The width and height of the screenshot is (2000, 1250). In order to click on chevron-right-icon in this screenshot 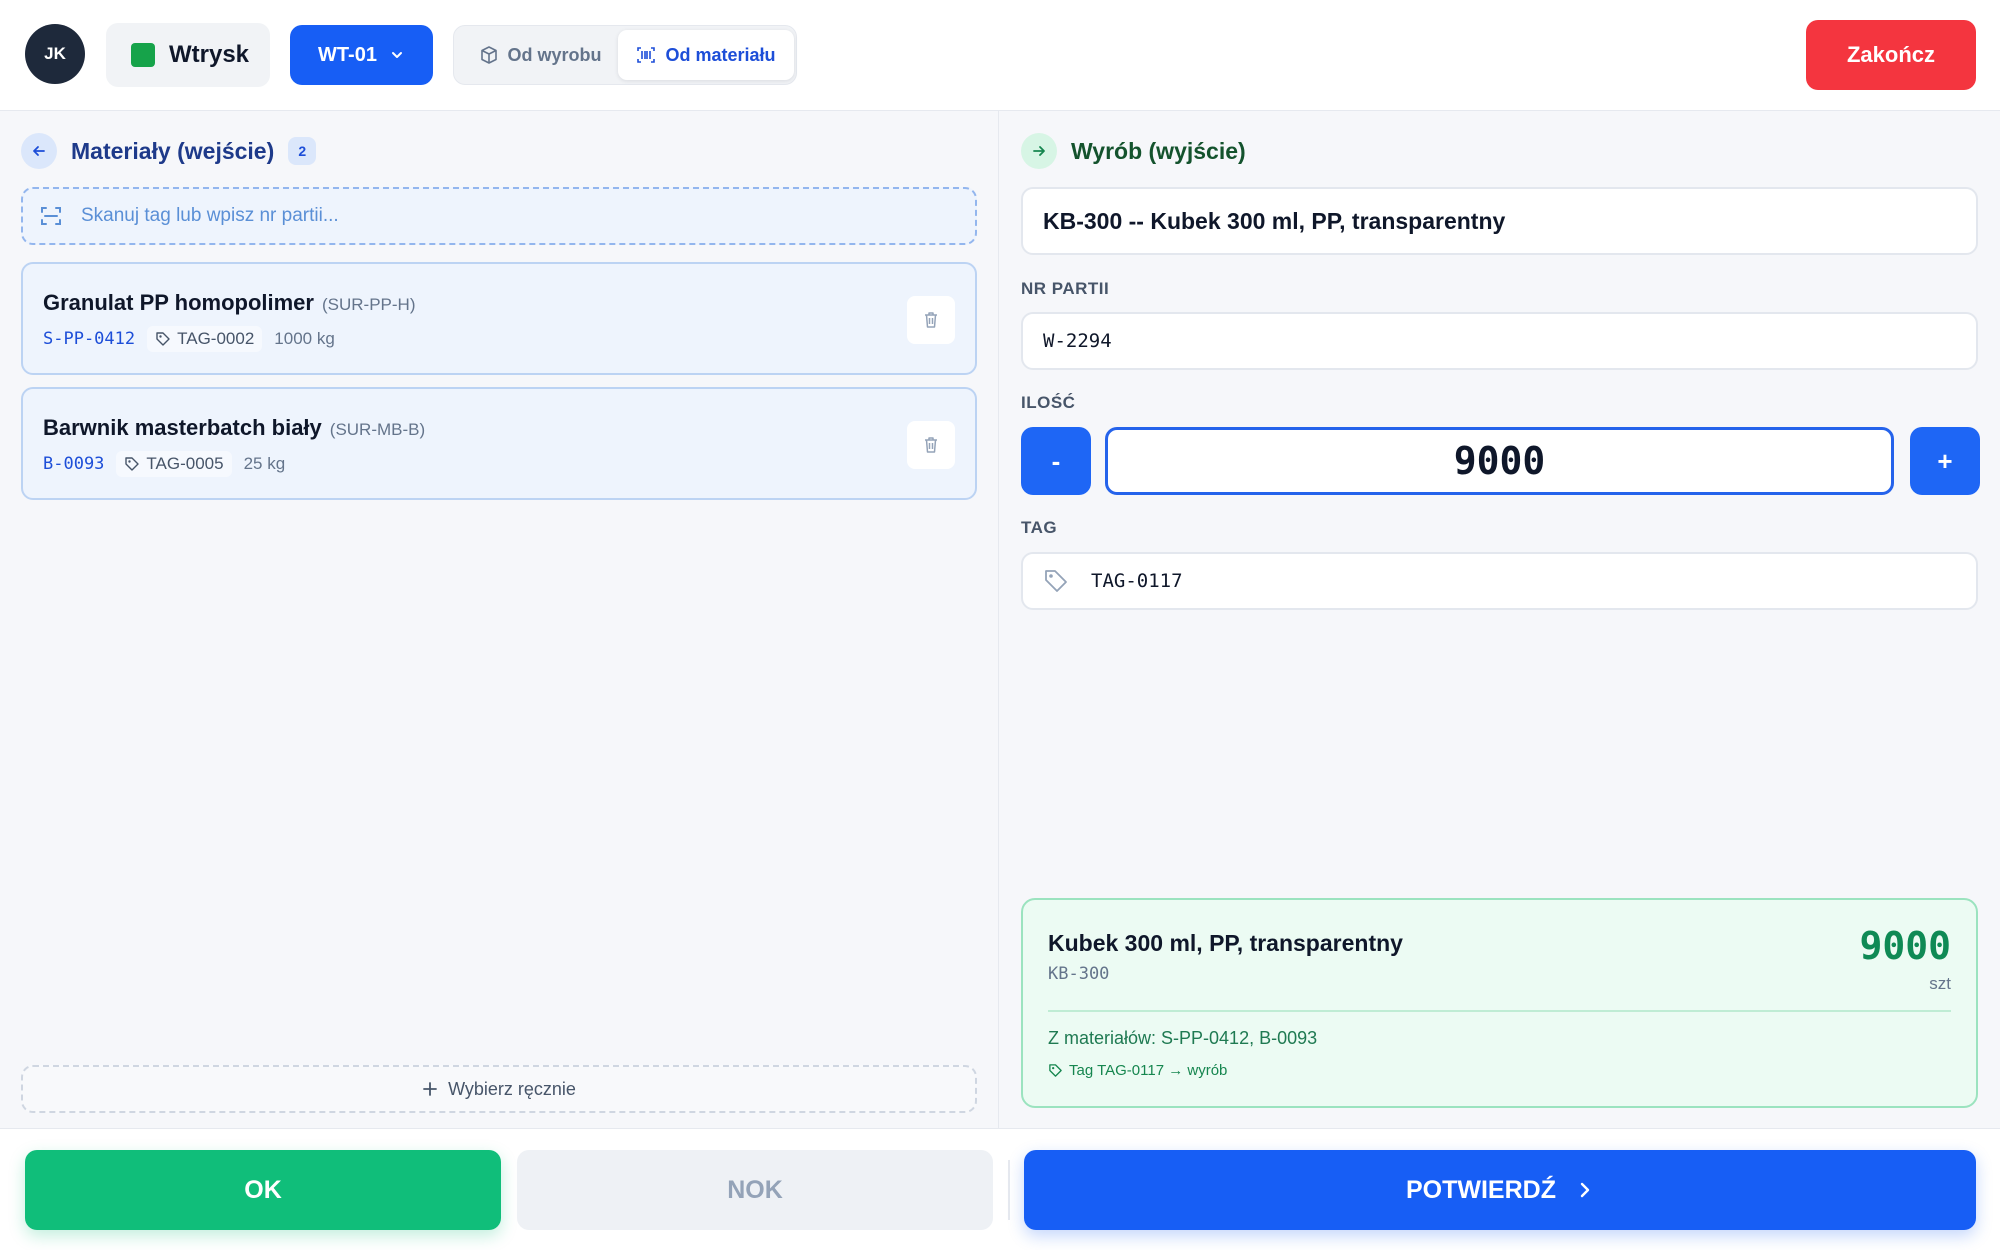, I will do `click(1585, 1190)`.